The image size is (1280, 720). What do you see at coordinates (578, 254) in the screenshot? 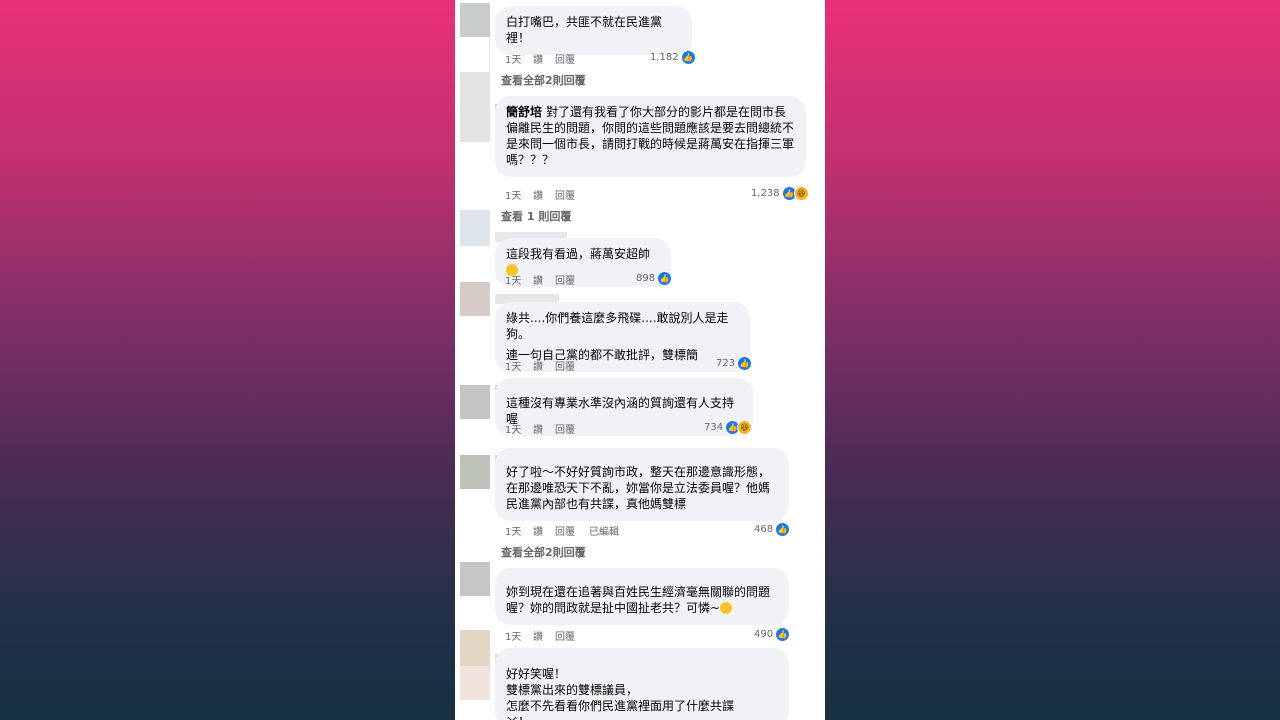
I see `comment-text: 這段我有看過，蔣萬安超帥` at bounding box center [578, 254].